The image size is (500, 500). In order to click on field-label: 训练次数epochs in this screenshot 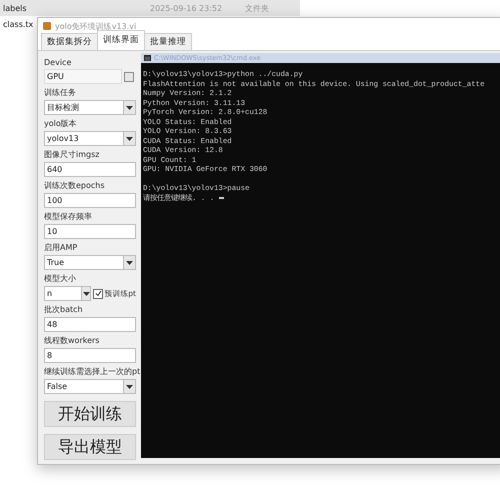, I will do `click(75, 185)`.